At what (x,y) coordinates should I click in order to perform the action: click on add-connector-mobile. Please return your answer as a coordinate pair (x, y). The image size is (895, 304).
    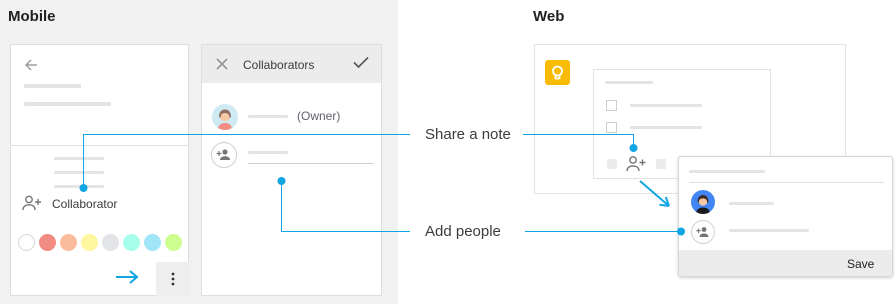
    Looking at the image, I should click on (345, 206).